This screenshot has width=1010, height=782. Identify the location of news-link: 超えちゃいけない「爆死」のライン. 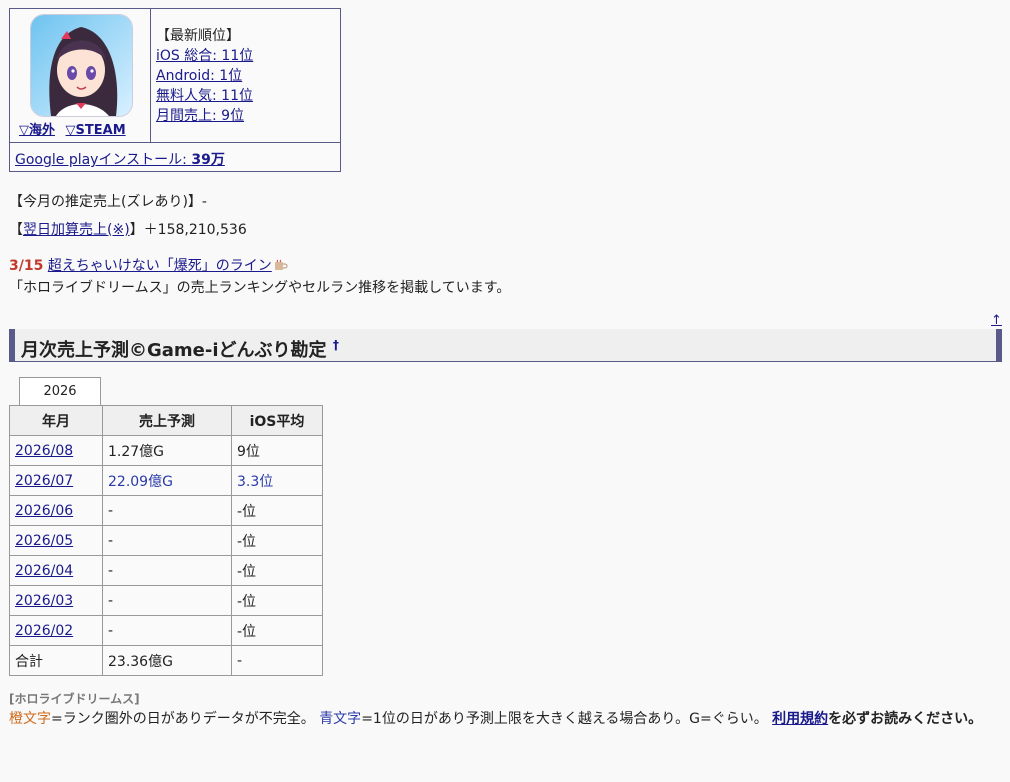
(168, 266).